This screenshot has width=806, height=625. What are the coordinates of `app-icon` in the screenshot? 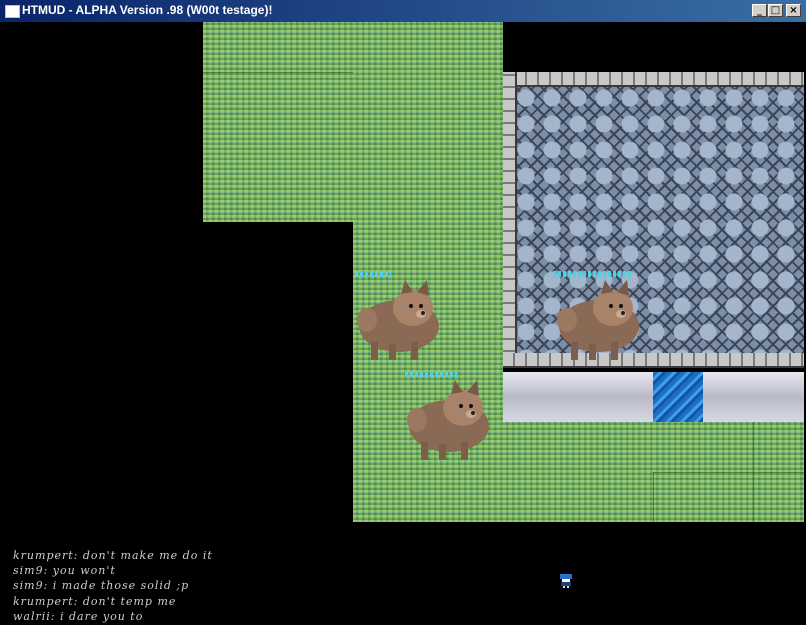 It's located at (12, 11).